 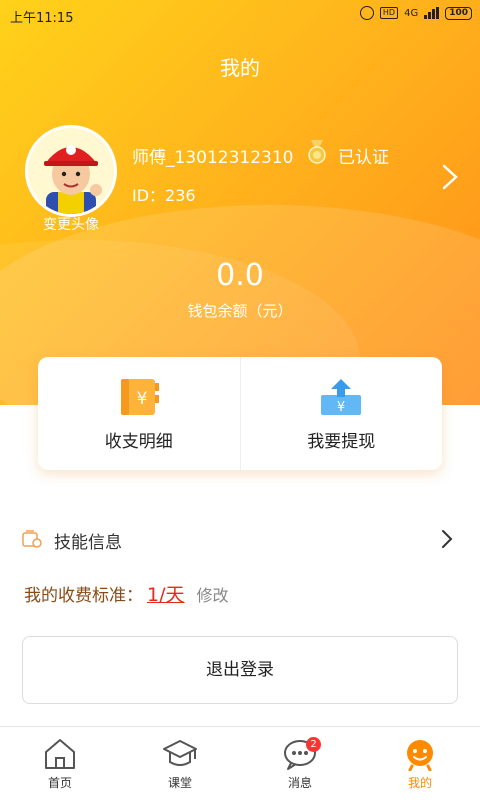 What do you see at coordinates (240, 15) in the screenshot?
I see `status-bar: 上午11:15 HD 4G 100` at bounding box center [240, 15].